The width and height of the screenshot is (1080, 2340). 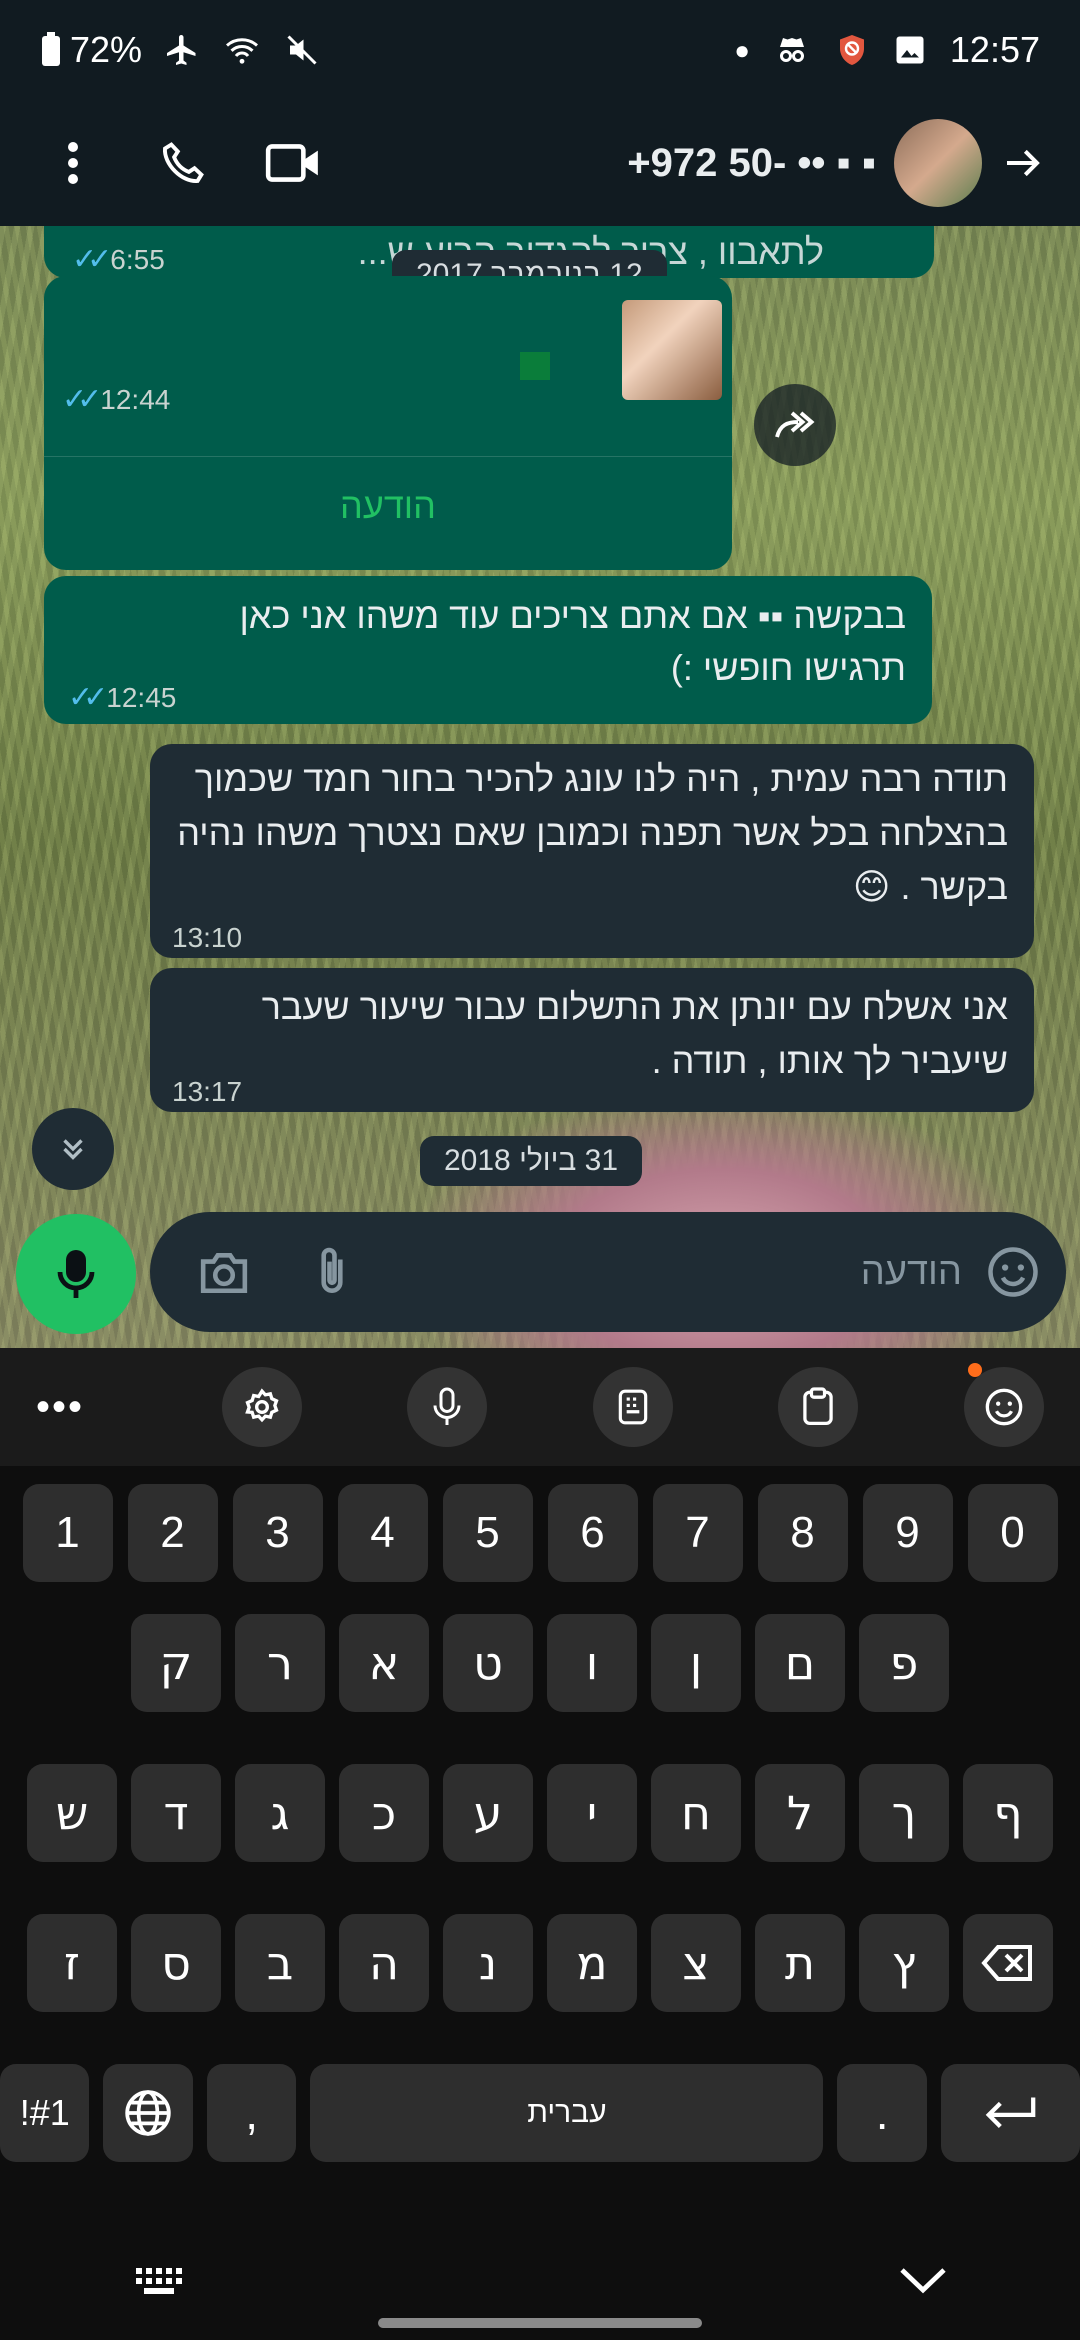 What do you see at coordinates (795, 425) in the screenshot?
I see `forward-button` at bounding box center [795, 425].